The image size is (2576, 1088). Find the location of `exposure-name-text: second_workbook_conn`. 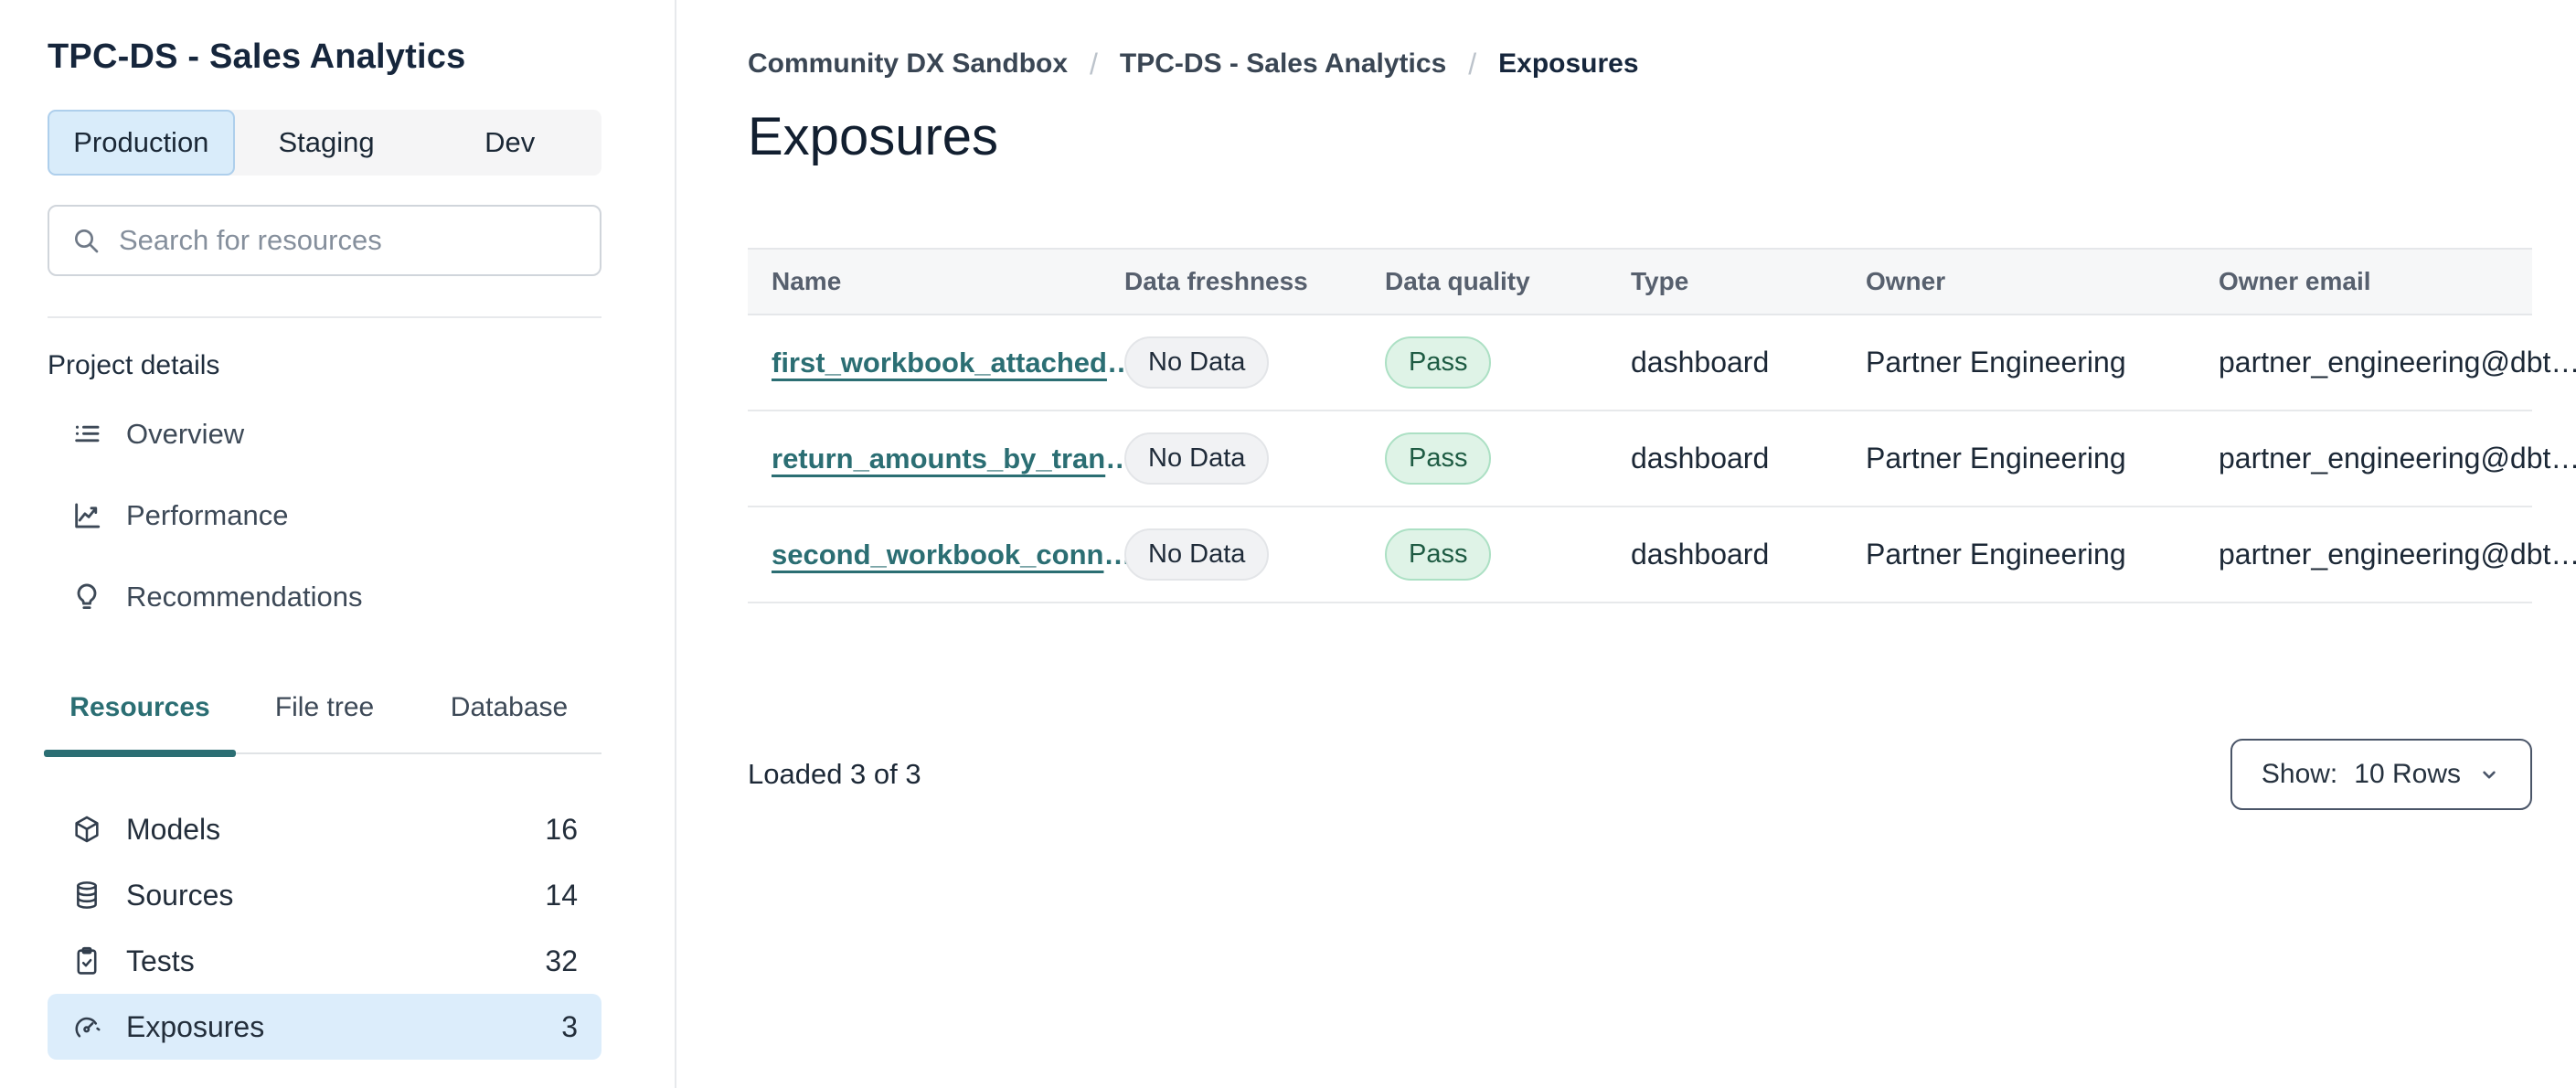

exposure-name-text: second_workbook_conn is located at coordinates (938, 555).